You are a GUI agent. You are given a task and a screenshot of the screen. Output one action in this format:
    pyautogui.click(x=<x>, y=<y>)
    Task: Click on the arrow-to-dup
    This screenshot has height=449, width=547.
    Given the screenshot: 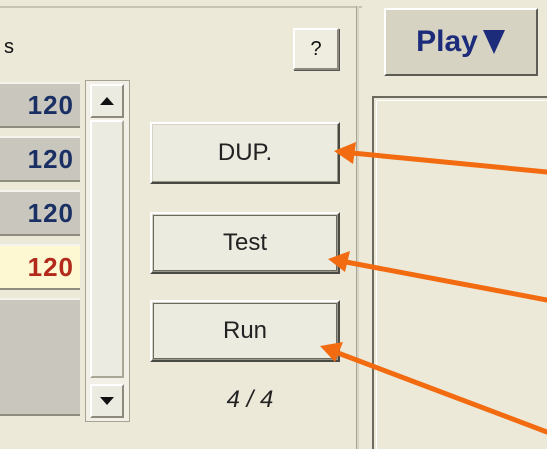 What is the action you would take?
    pyautogui.click(x=448, y=162)
    